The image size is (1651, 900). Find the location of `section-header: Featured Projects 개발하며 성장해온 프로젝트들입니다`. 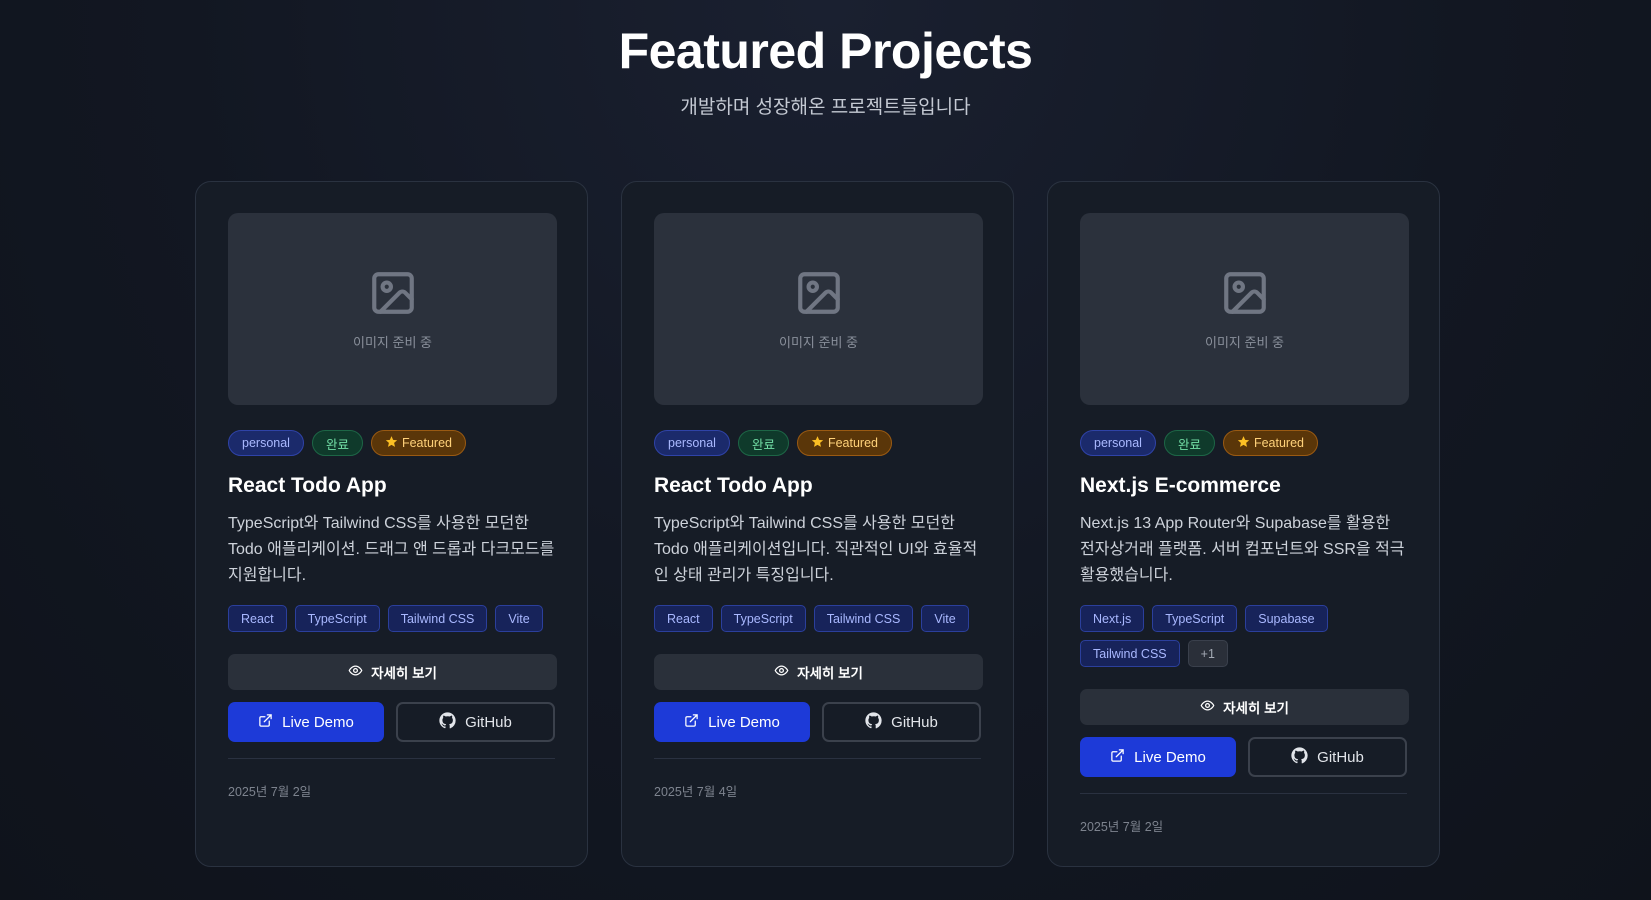

section-header: Featured Projects 개발하며 성장해온 프로젝트들입니다 is located at coordinates (825, 59).